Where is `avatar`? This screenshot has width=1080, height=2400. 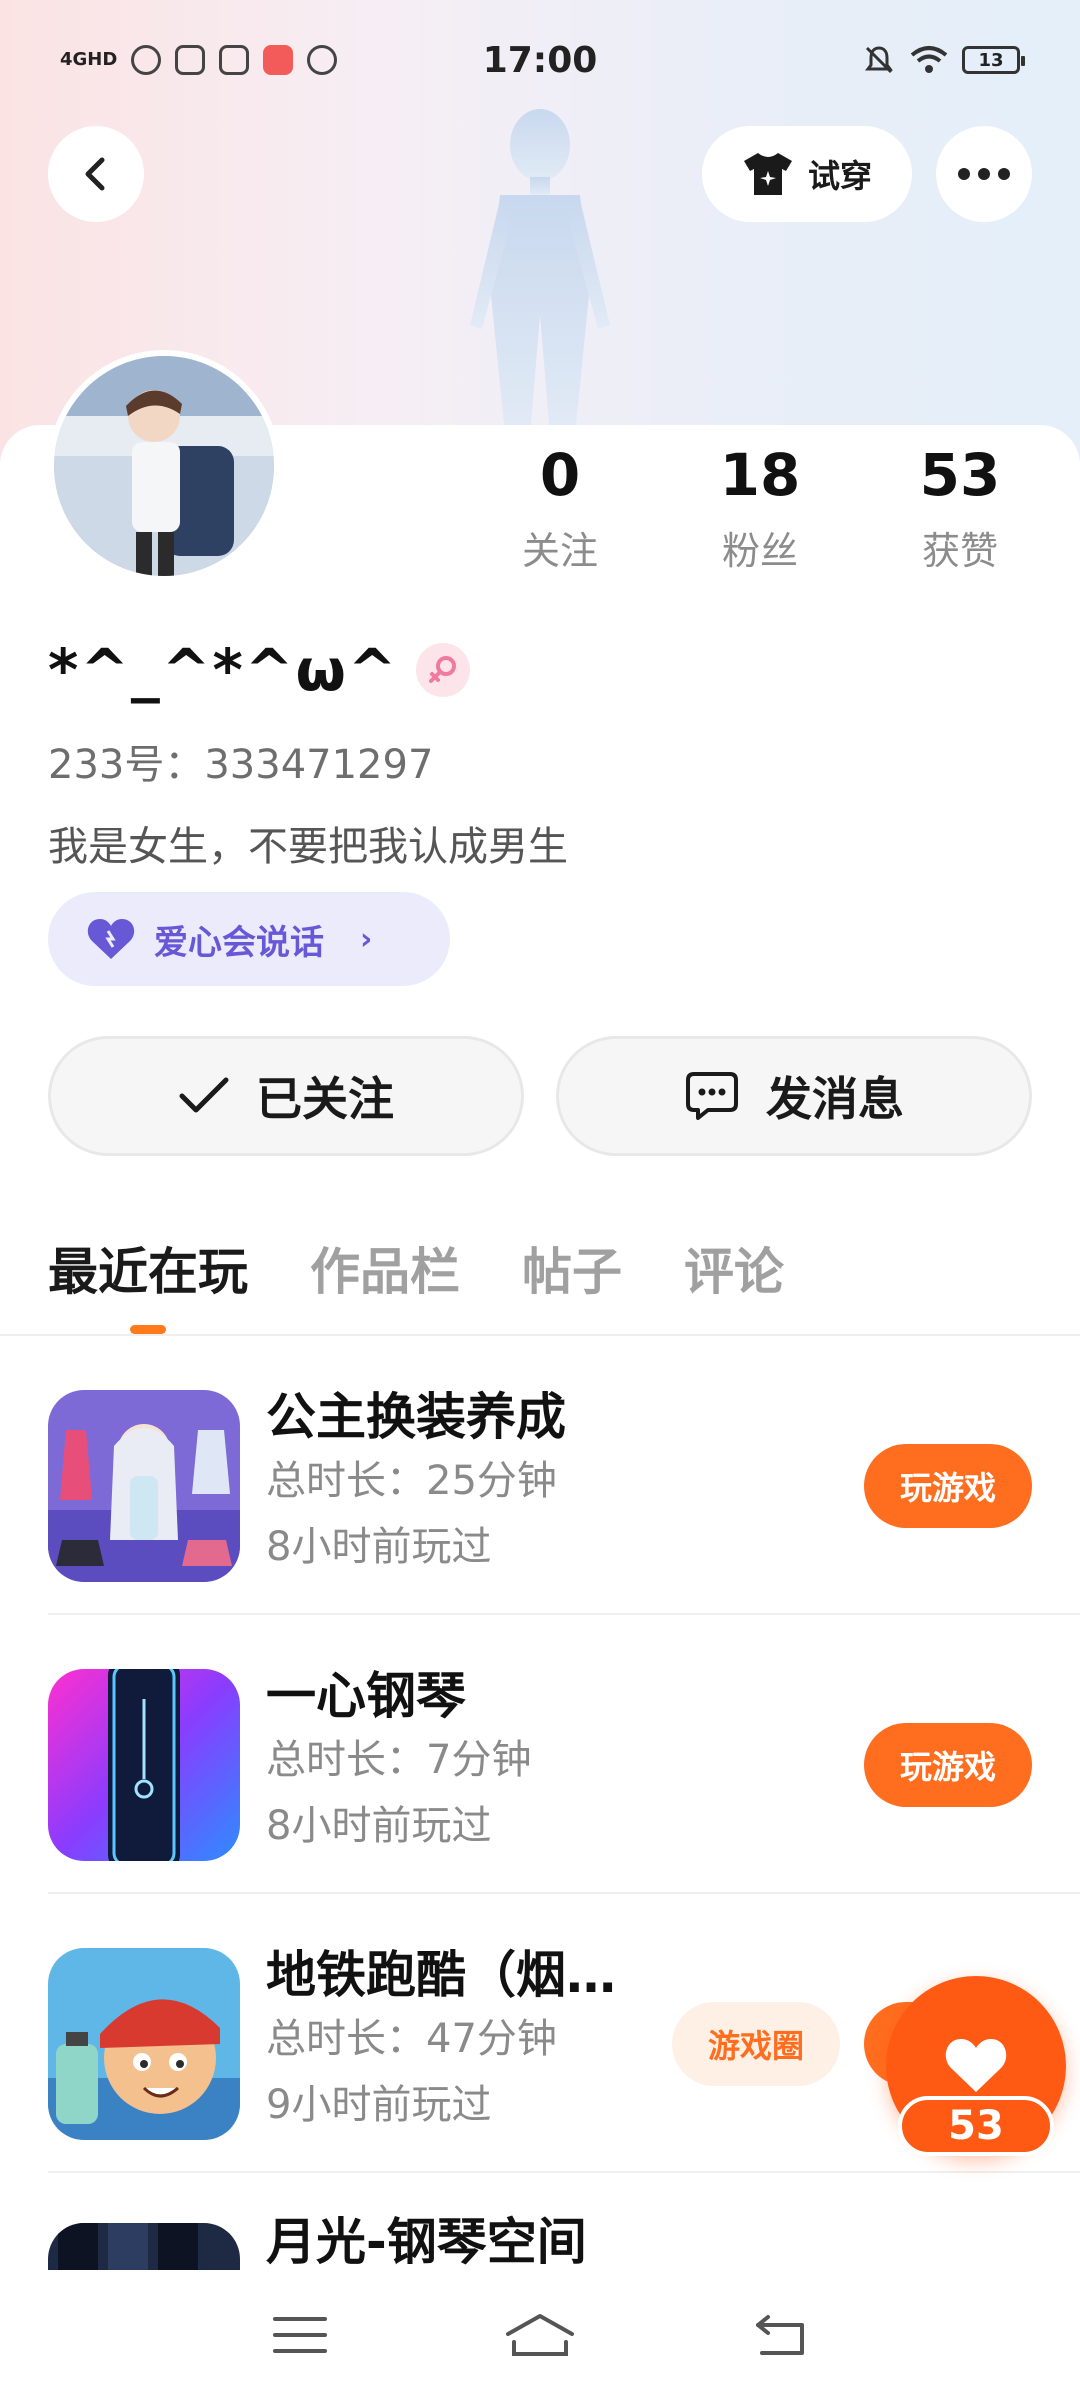 avatar is located at coordinates (164, 466).